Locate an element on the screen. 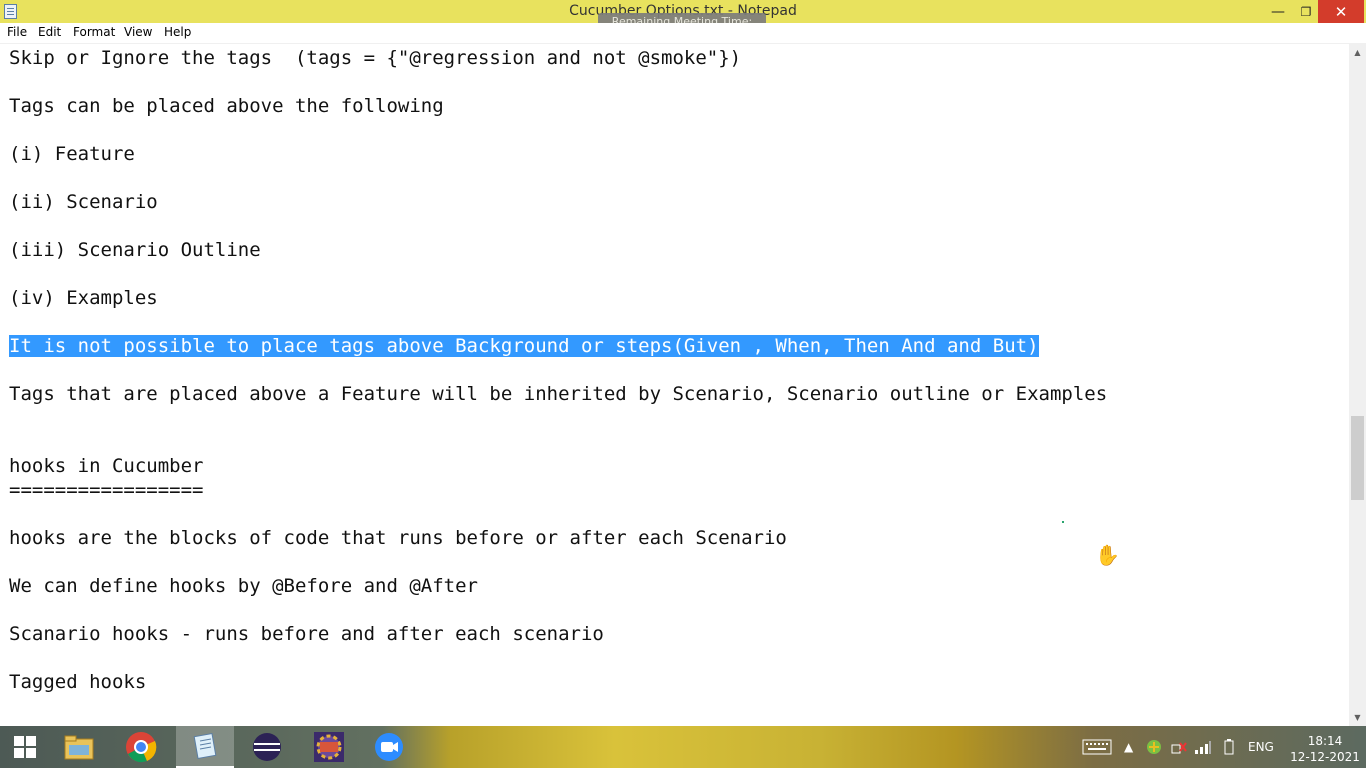 This screenshot has width=1366, height=768. system-clock: 18:14 12-12-2021 is located at coordinates (1325, 749).